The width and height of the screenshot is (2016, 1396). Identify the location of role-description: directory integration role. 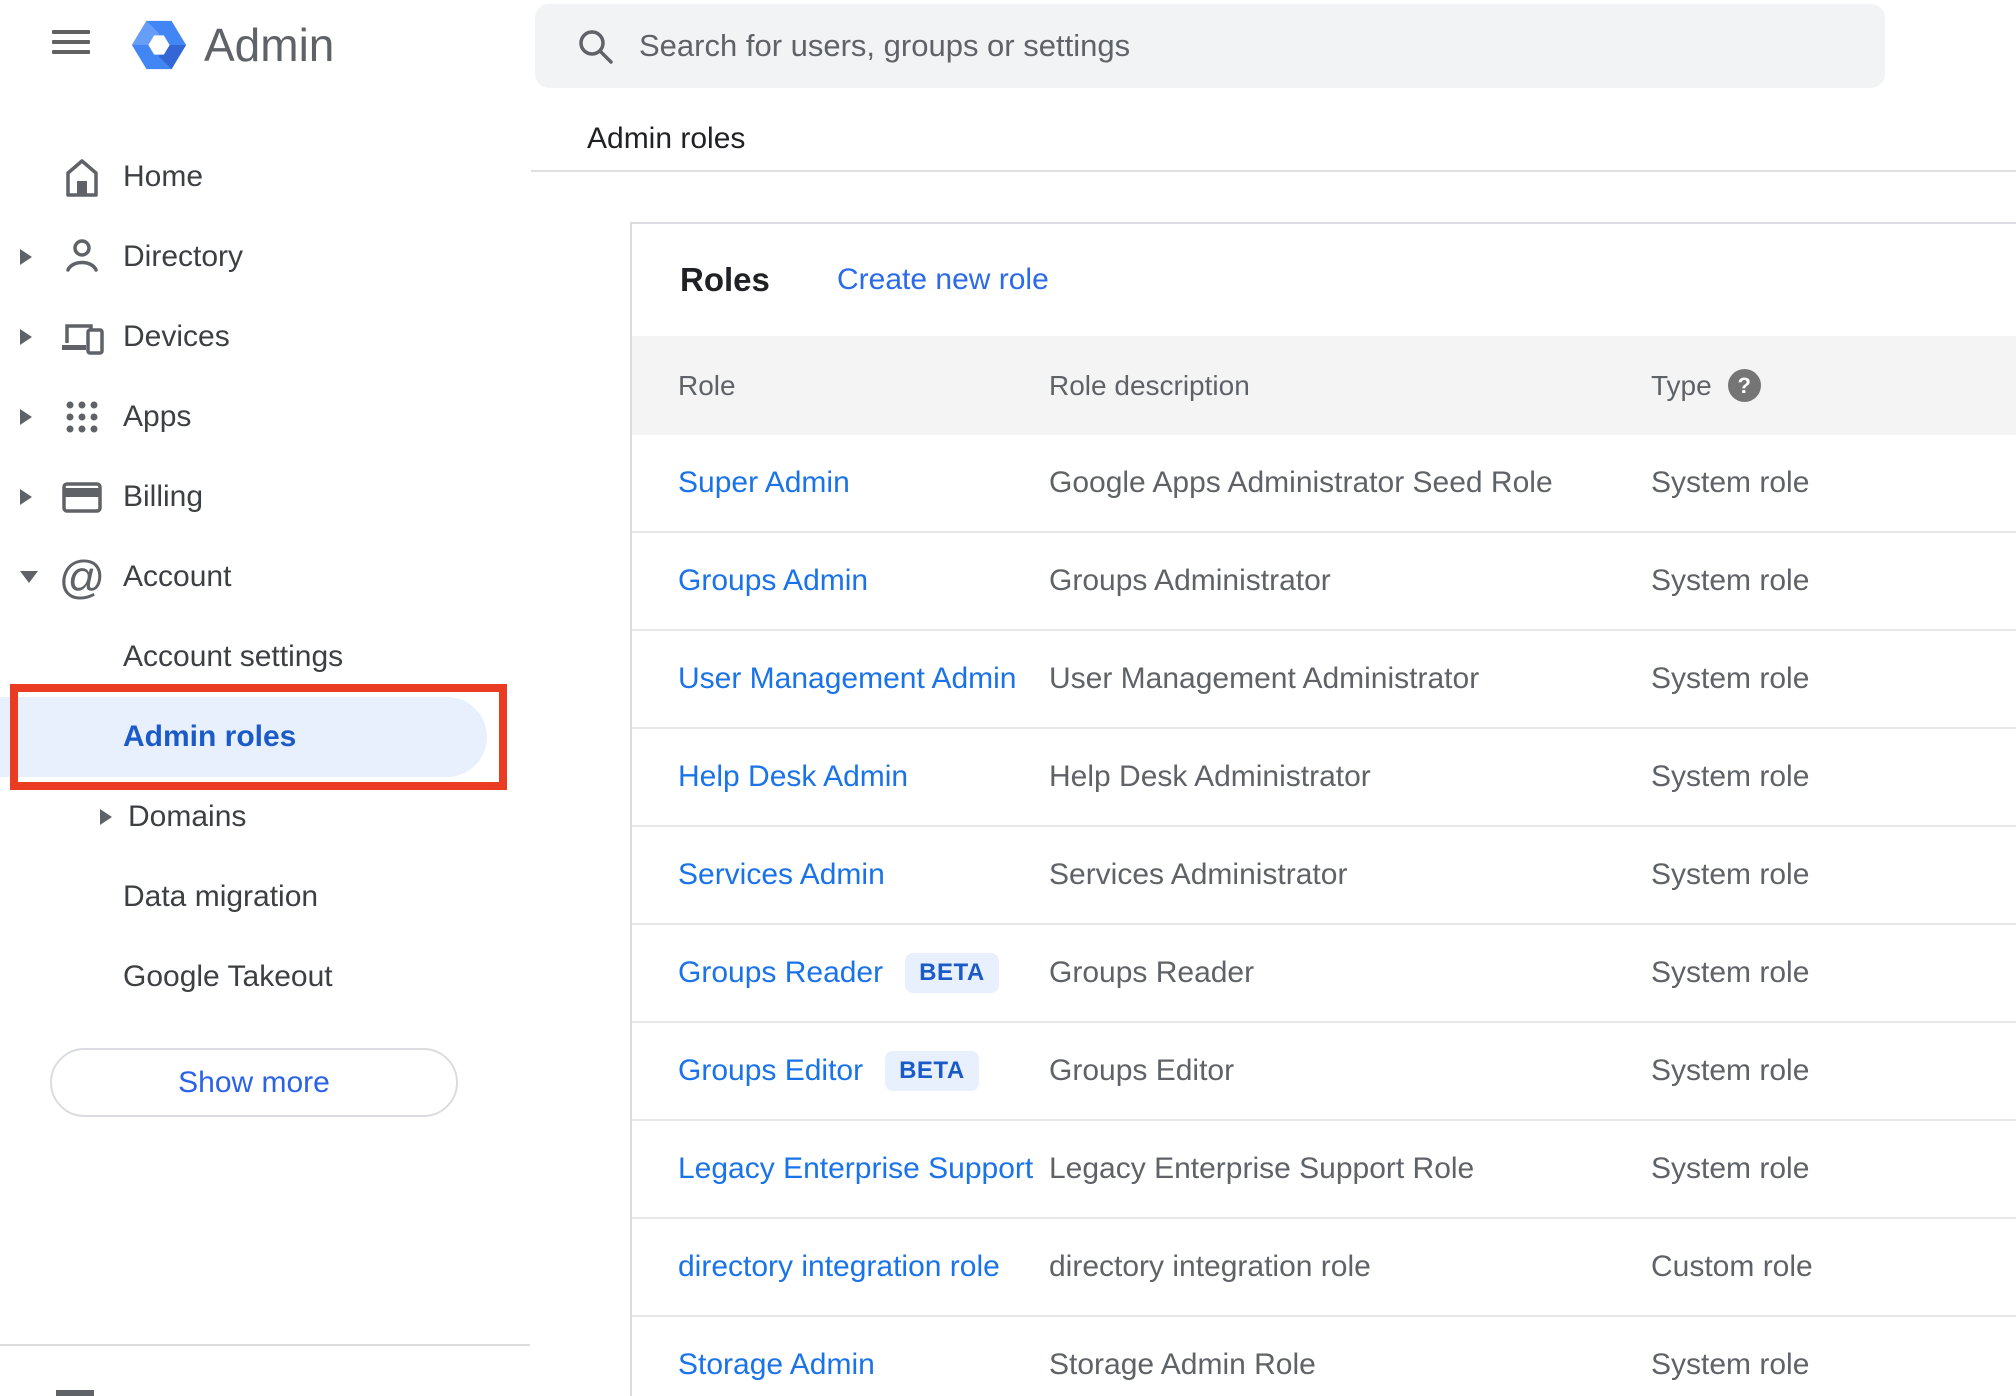
(1210, 1266).